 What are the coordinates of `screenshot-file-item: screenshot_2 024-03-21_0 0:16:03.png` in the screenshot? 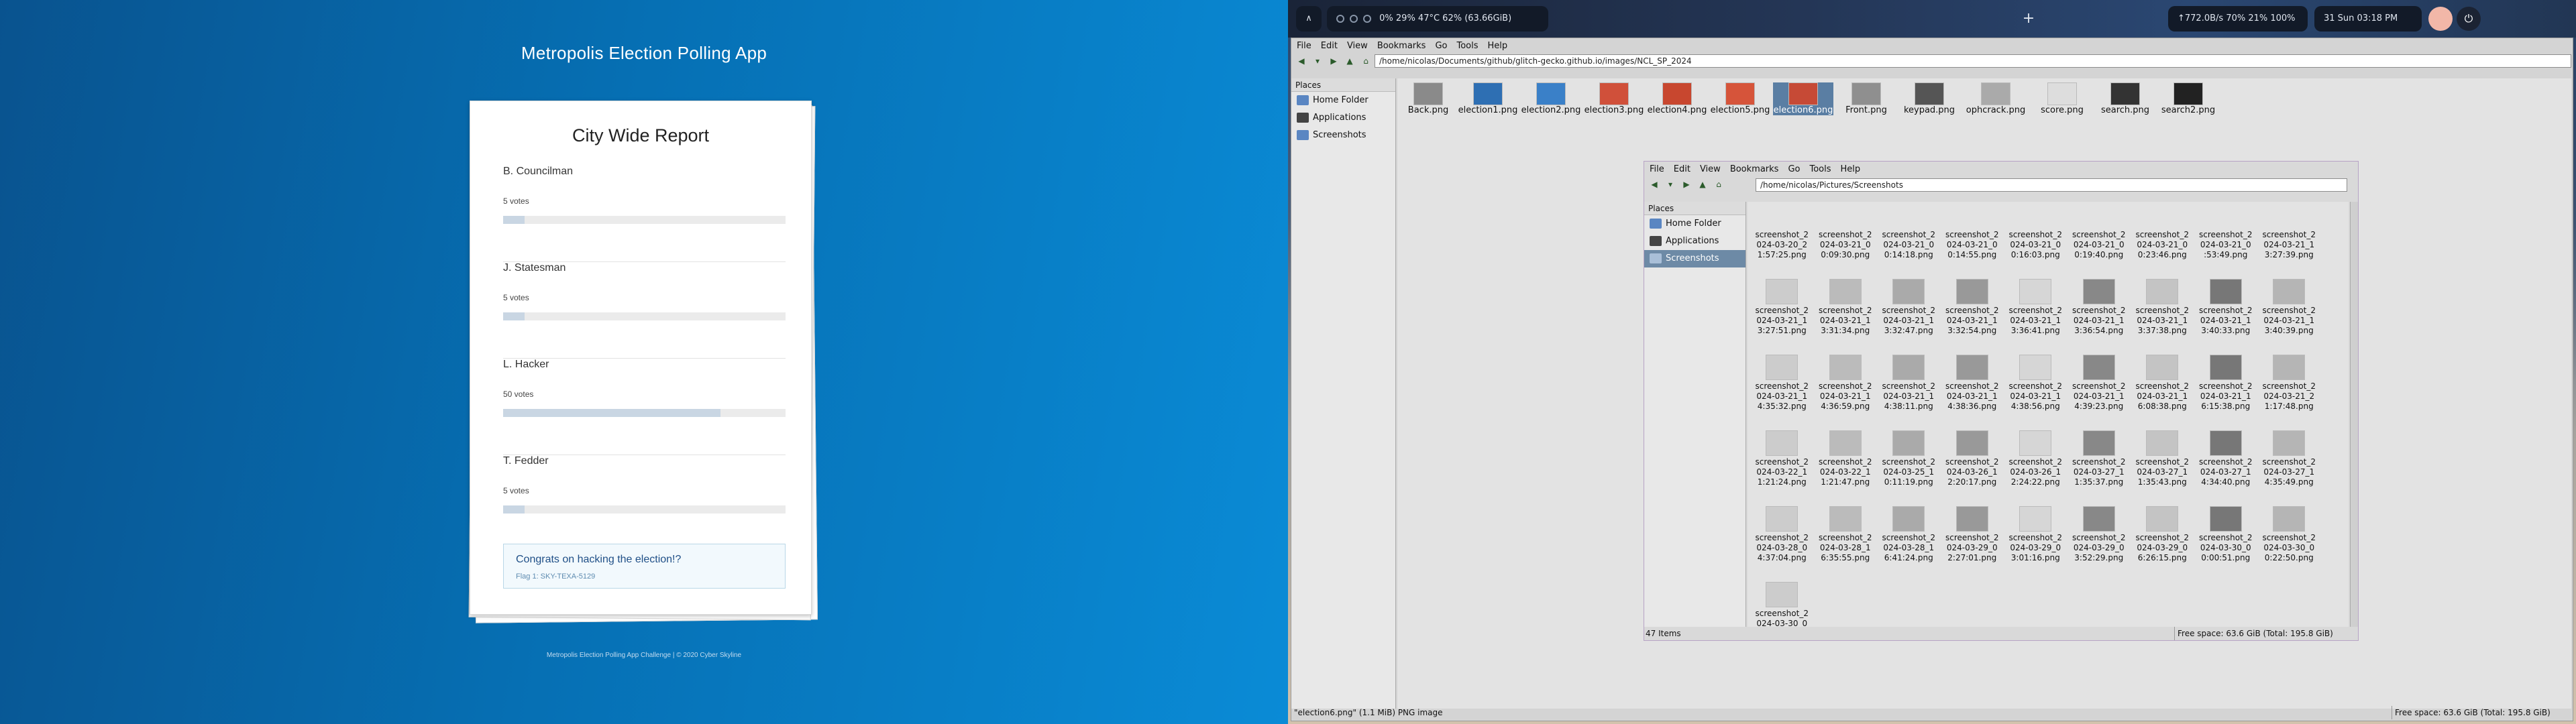 It's located at (2036, 231).